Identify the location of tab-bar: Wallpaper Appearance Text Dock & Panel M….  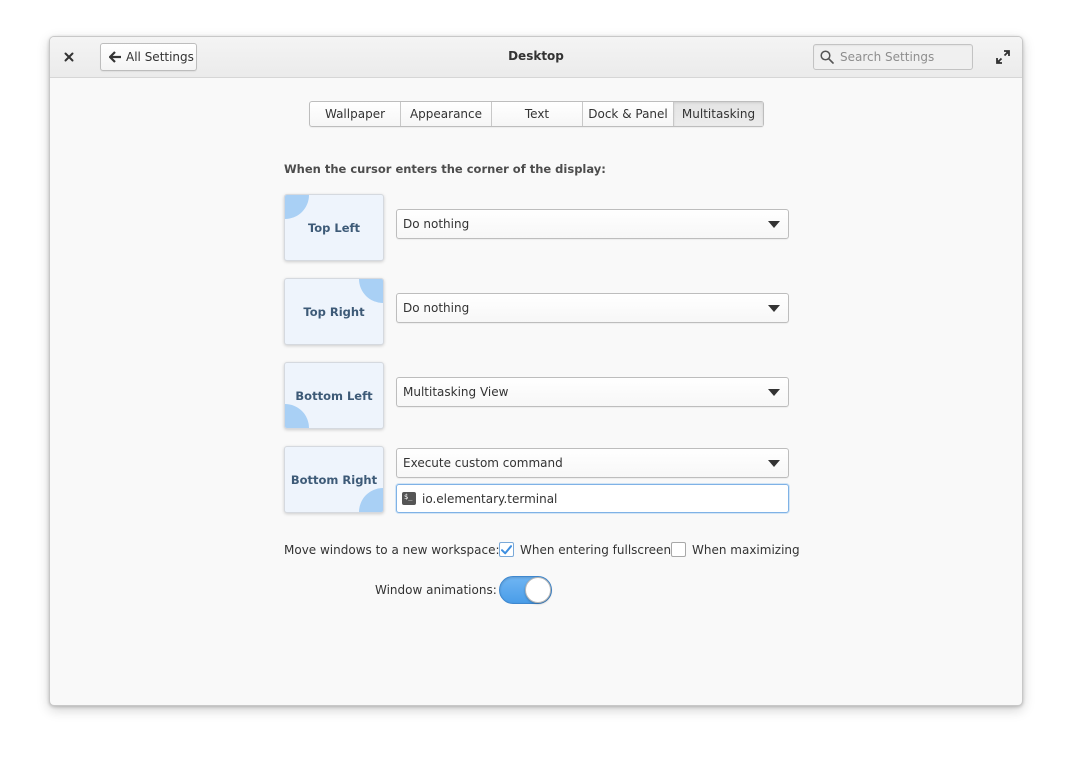
(536, 114).